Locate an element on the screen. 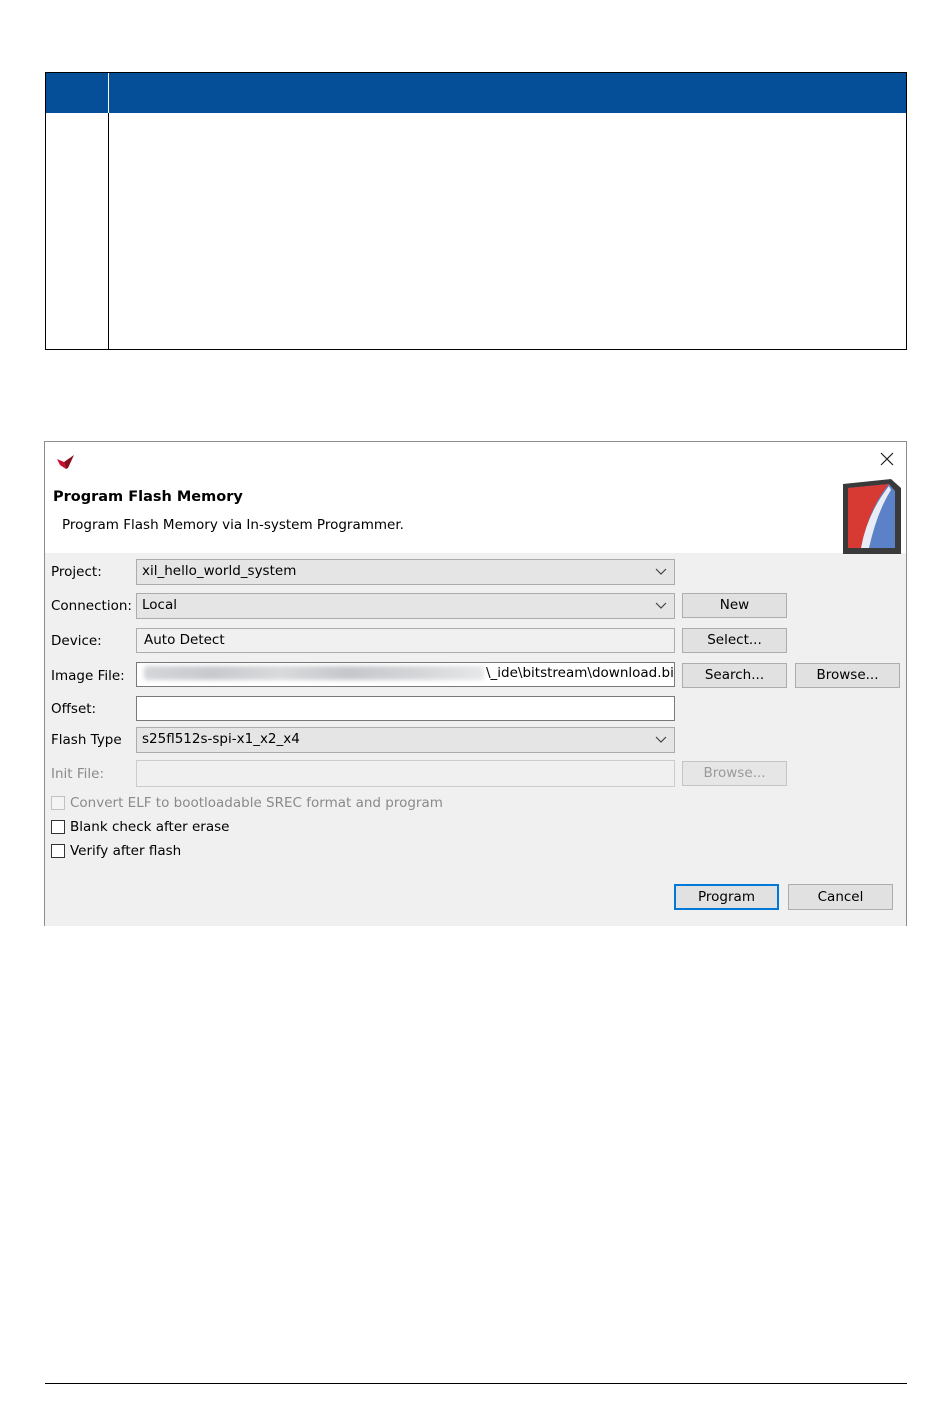 This screenshot has height=1419, width=950. project-dropdown: xil_hello_world_system is located at coordinates (405, 572).